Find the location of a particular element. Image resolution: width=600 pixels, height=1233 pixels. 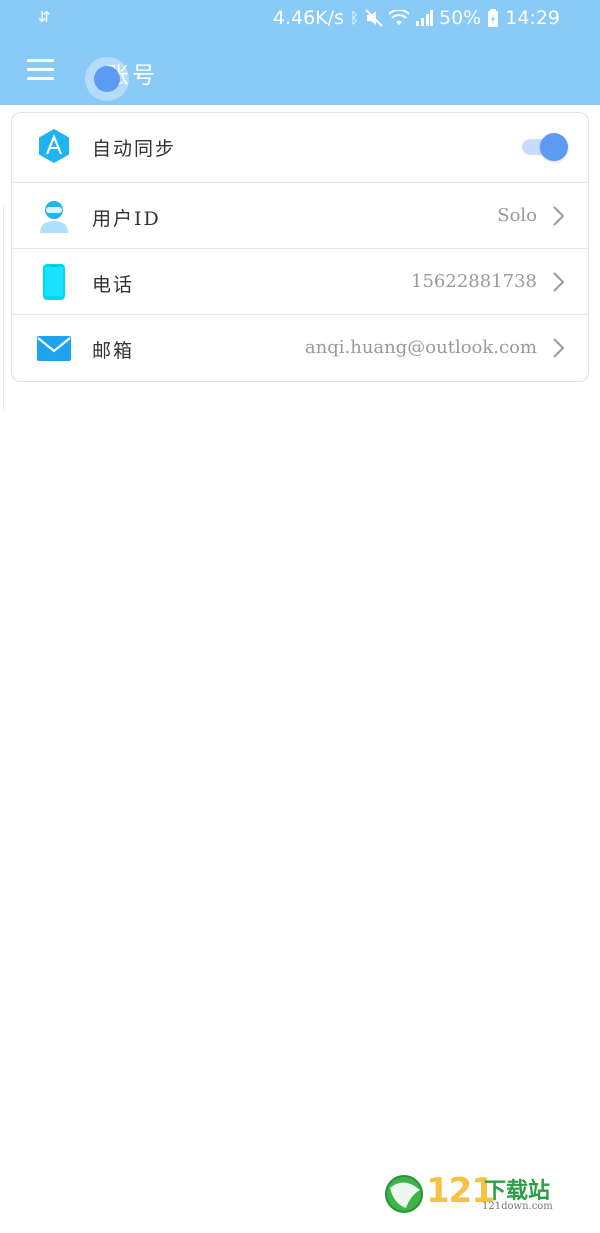

mute-icon is located at coordinates (374, 18).